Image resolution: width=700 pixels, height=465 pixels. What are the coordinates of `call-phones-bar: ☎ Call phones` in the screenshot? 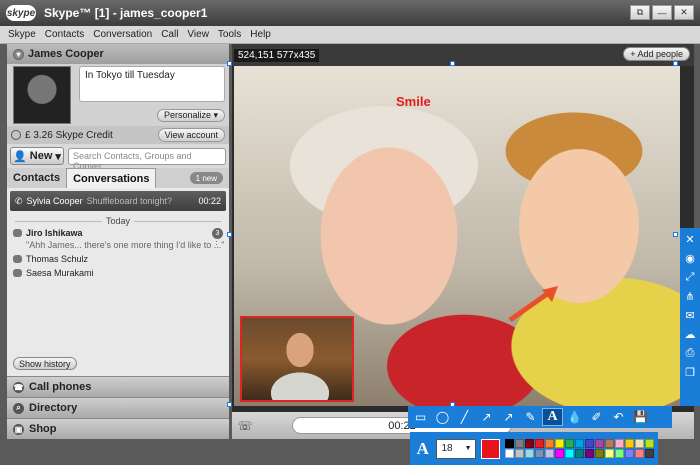 It's located at (118, 386).